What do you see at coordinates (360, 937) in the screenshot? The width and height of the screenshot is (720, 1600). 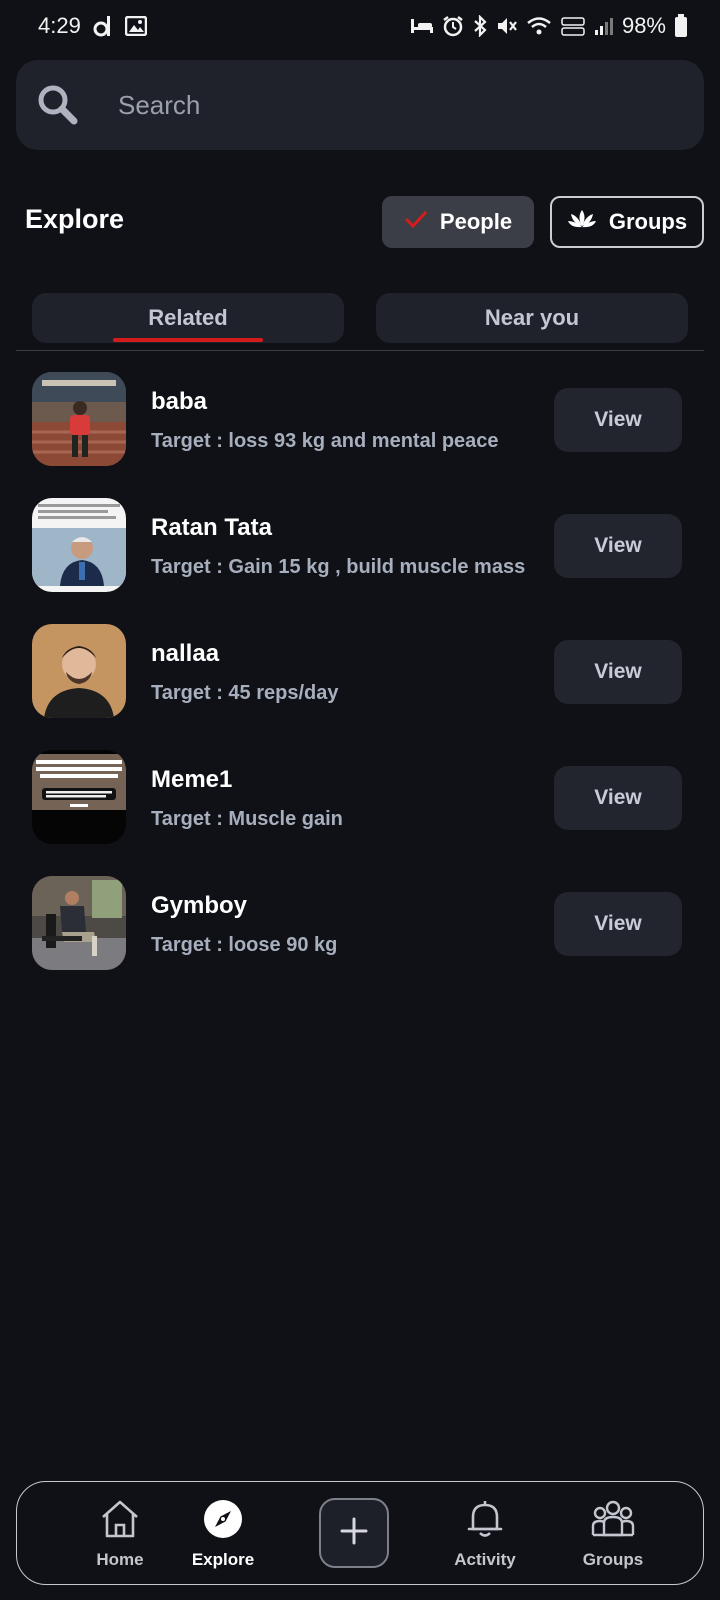 I see `list-item: Gymboy Target : loose 90 kg View` at bounding box center [360, 937].